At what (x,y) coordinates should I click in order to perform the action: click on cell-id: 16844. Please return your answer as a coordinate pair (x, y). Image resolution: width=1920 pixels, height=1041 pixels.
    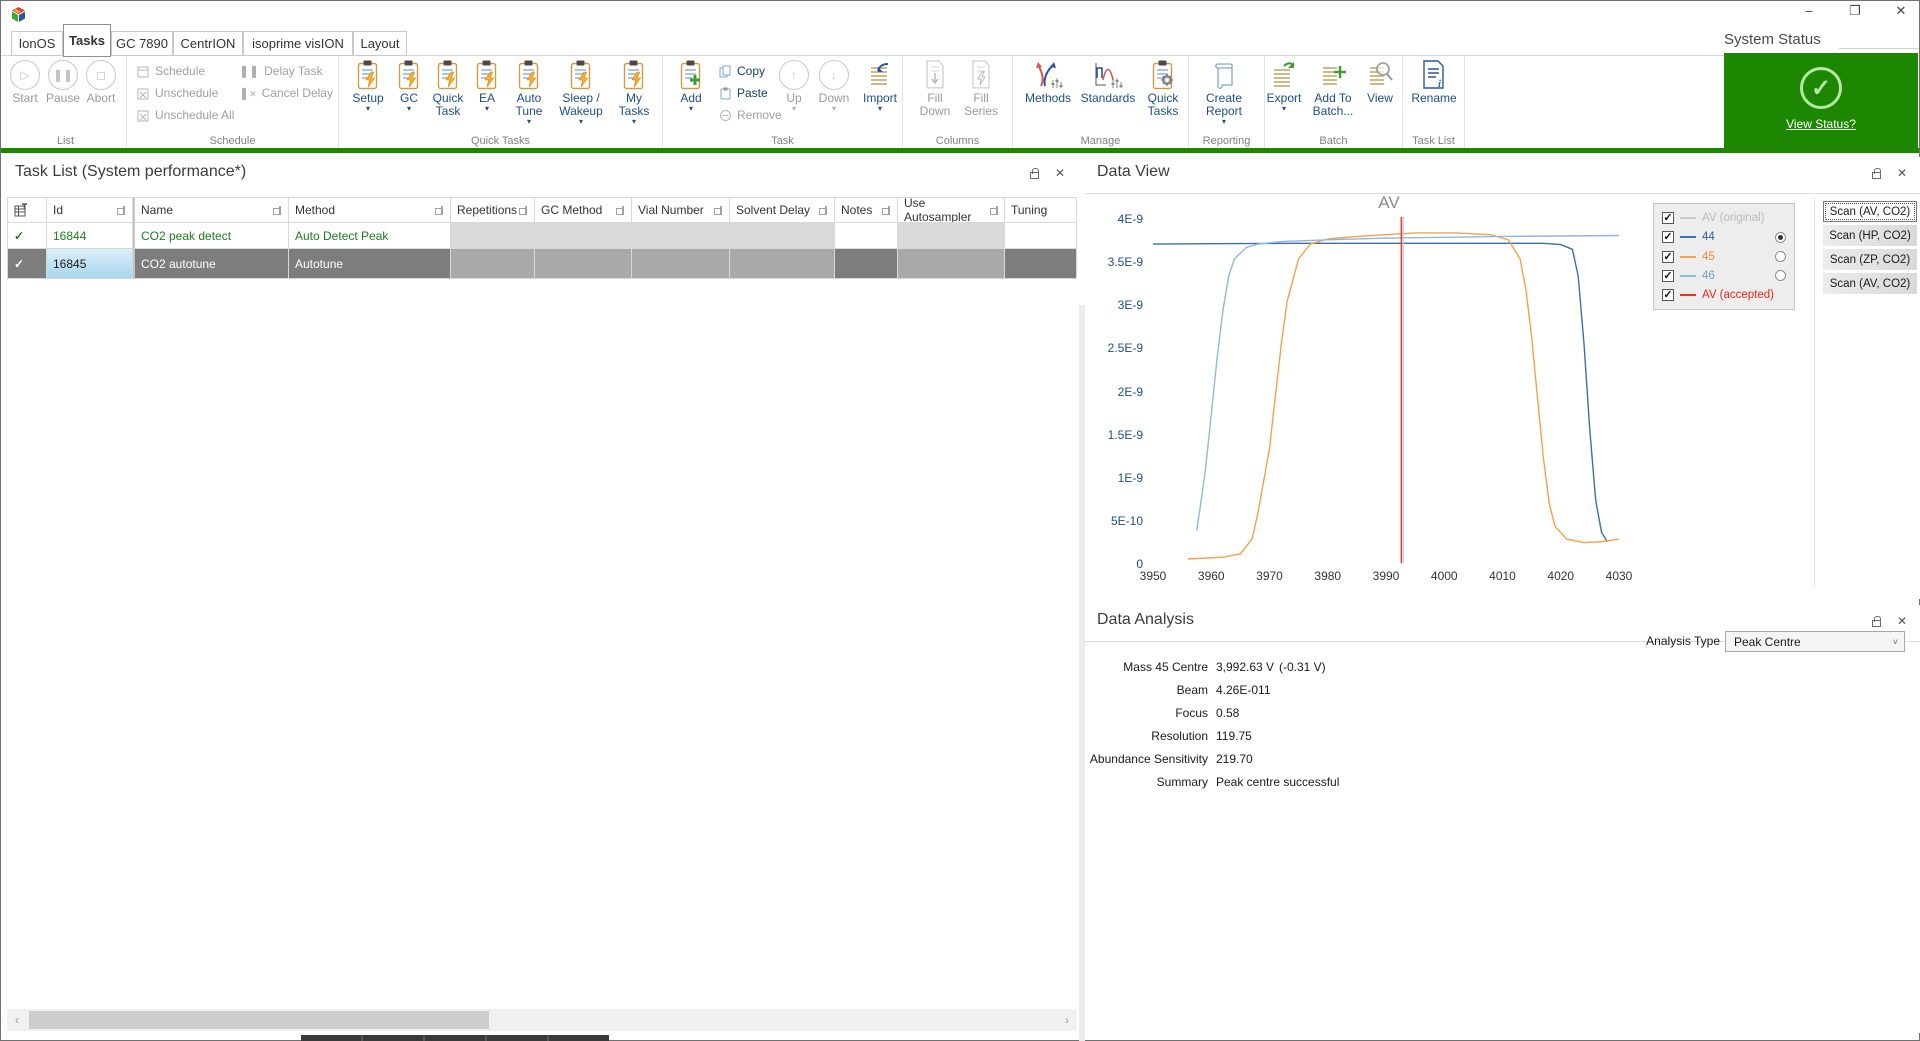
    Looking at the image, I should click on (90, 236).